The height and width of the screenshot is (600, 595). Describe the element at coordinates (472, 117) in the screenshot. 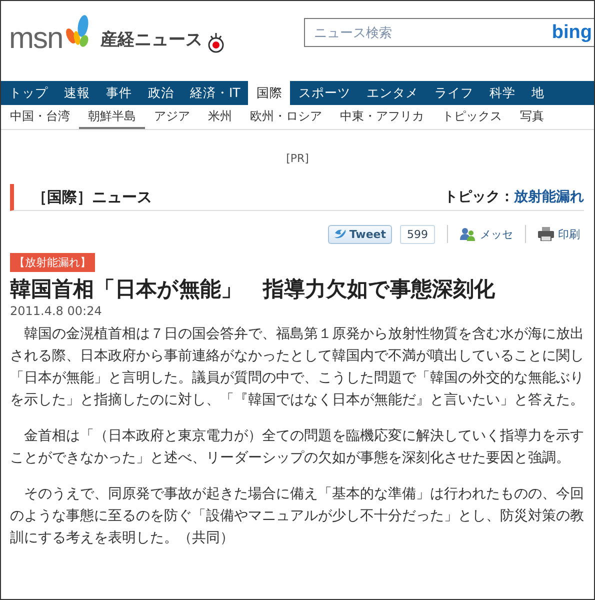

I see `subnav-link: トピックス` at that location.